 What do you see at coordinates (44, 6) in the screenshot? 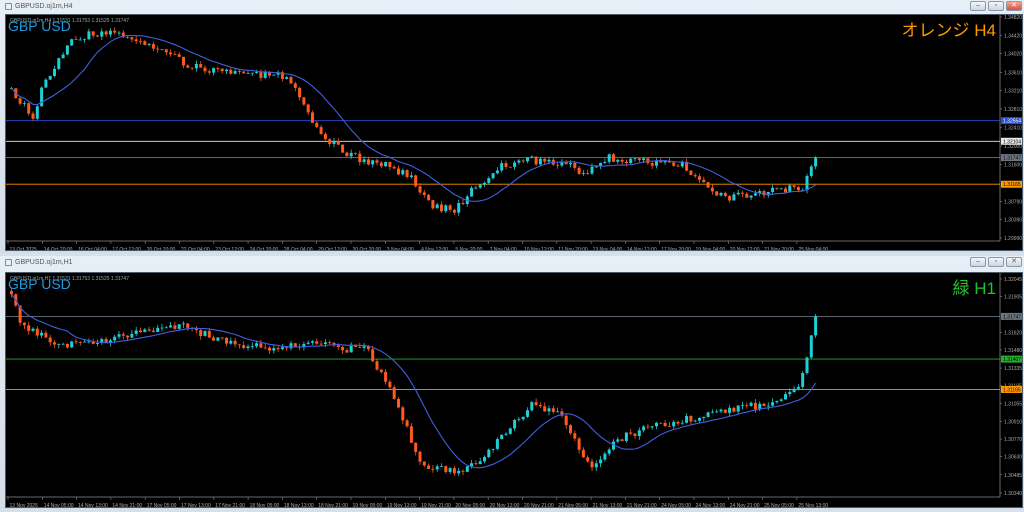
I see `window-title: GBPUSD.oj1m,H4` at bounding box center [44, 6].